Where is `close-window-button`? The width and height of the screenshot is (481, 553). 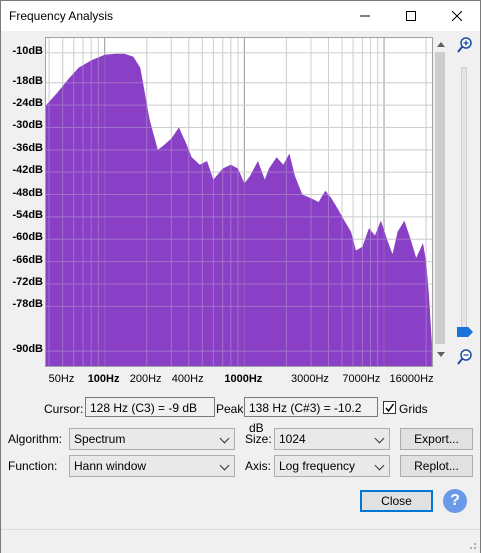 close-window-button is located at coordinates (457, 16).